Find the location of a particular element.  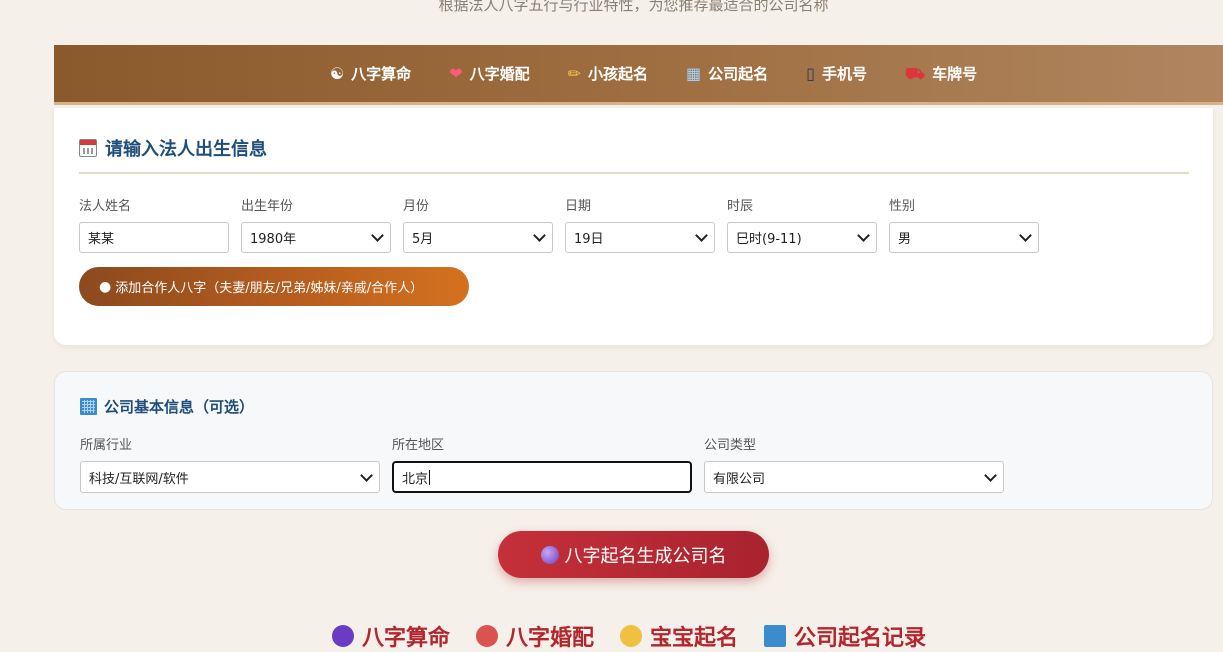

region-input: 北京 is located at coordinates (542, 477).